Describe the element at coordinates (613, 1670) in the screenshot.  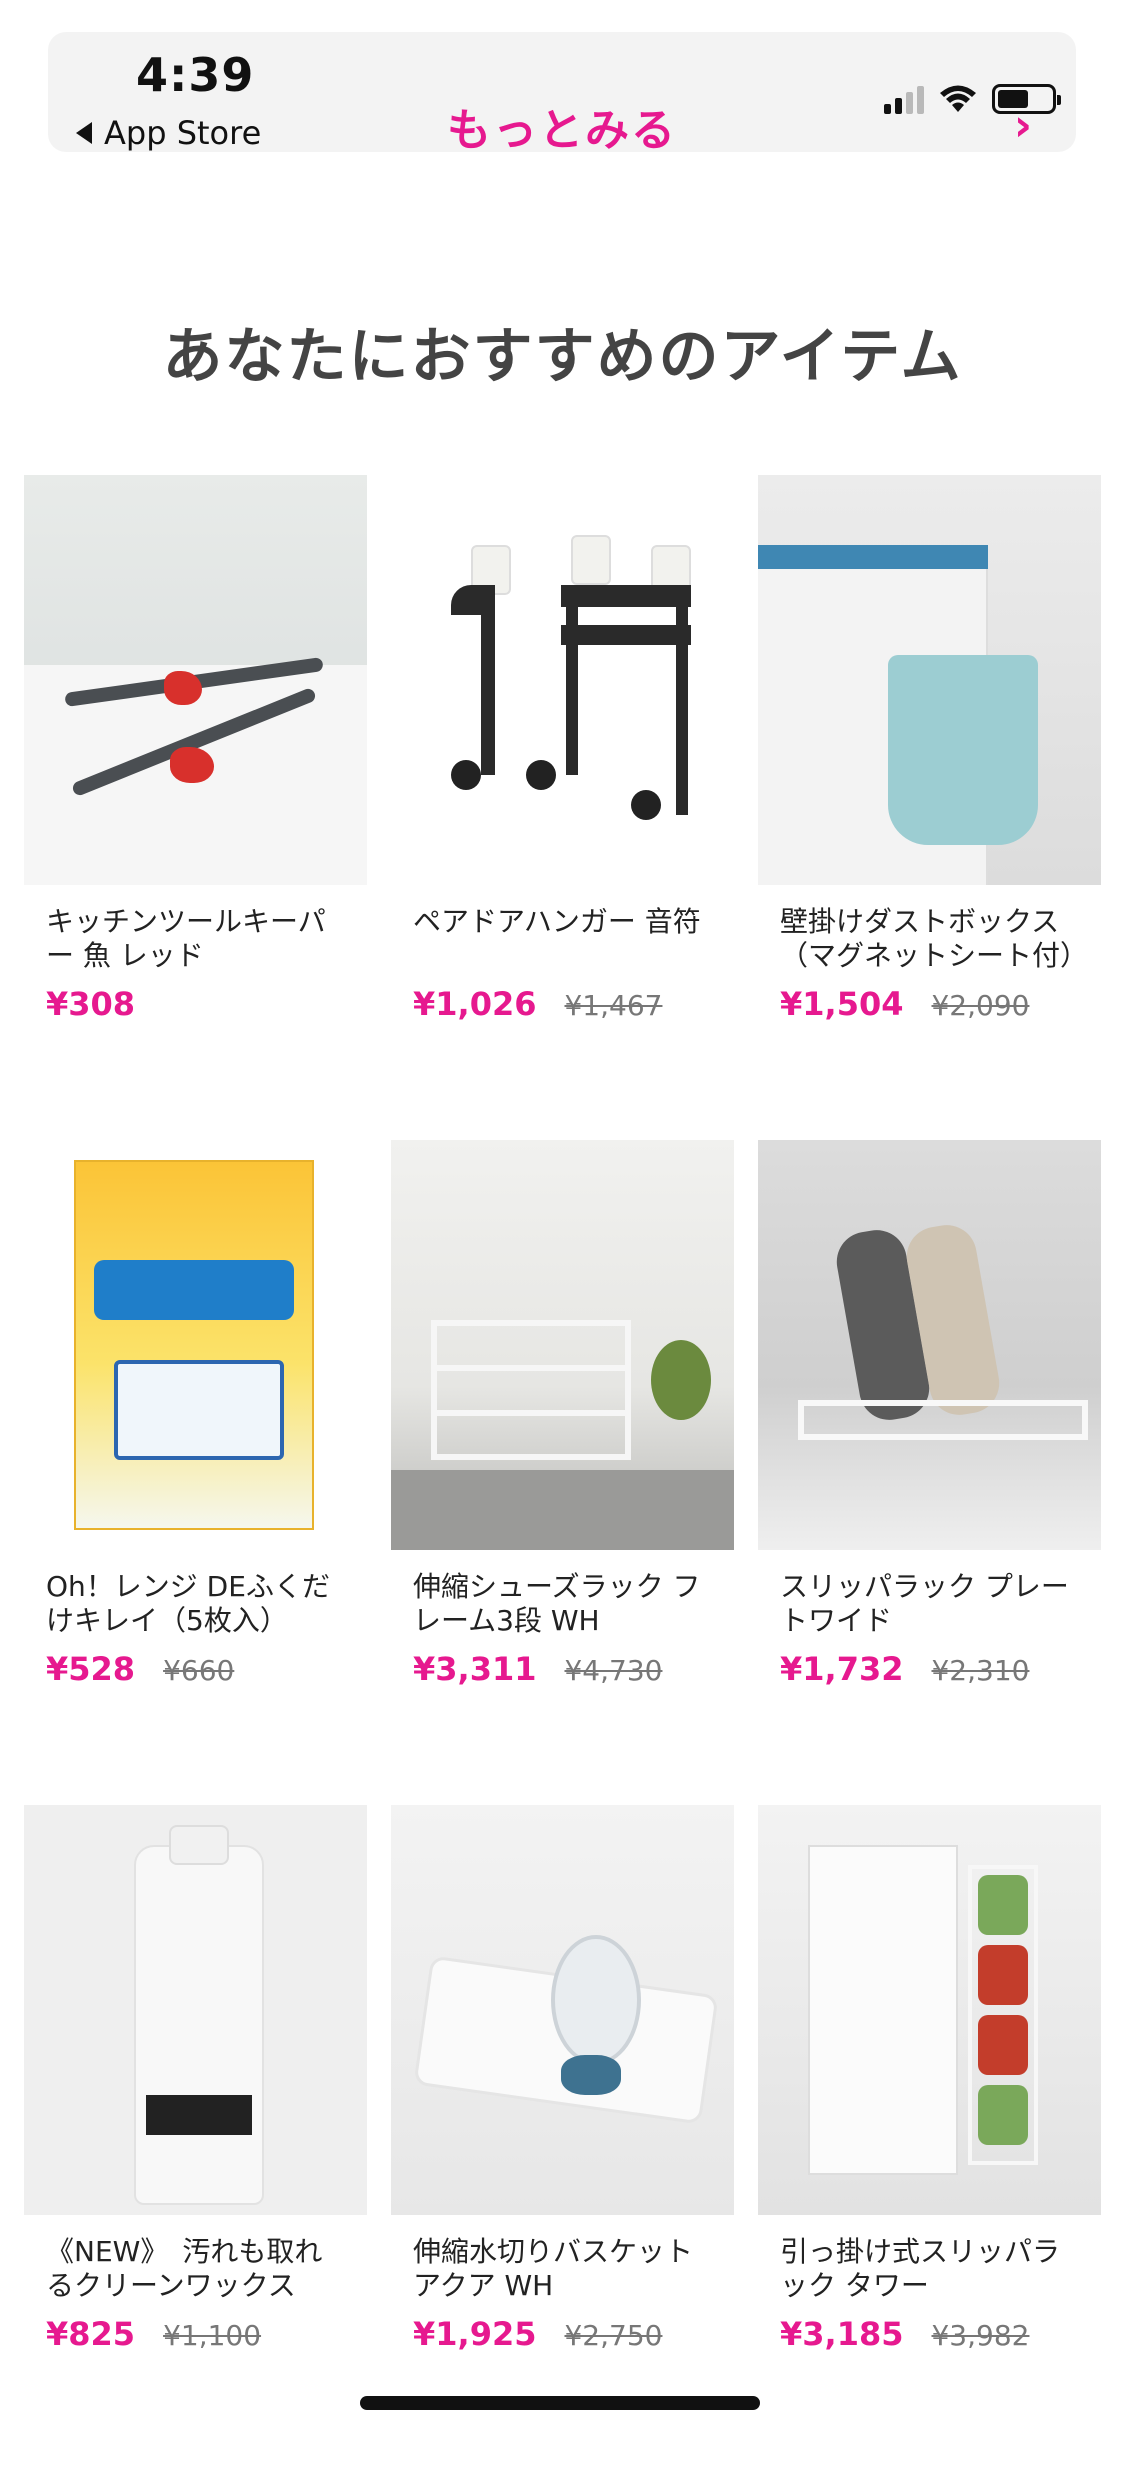
I see `product-original-price: ¥4,730` at that location.